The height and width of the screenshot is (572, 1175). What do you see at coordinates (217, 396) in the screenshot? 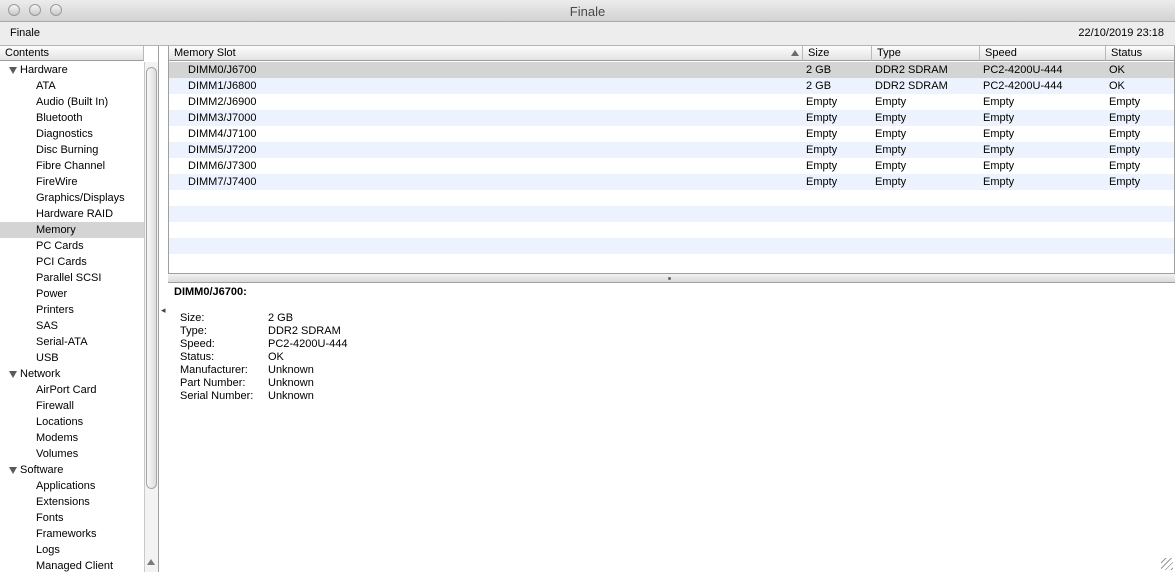
I see `detail-field-key: Serial Number:` at bounding box center [217, 396].